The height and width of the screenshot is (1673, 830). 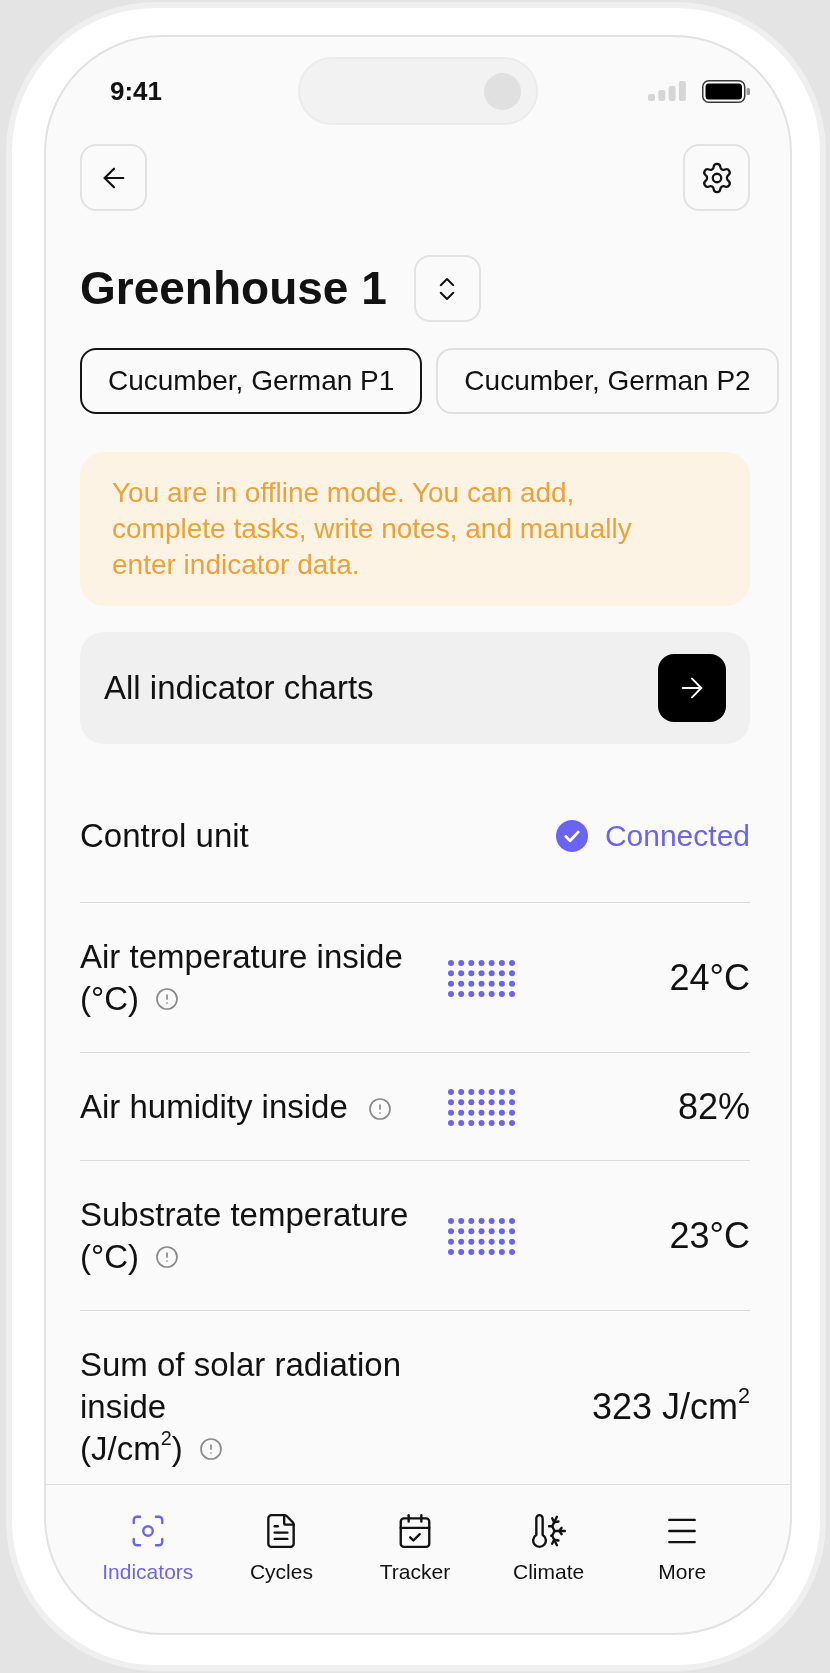 What do you see at coordinates (415, 529) in the screenshot?
I see `offline-notice: You are in offline mode. You can add, complete tasks, write notes, and manually enter indicator data.` at bounding box center [415, 529].